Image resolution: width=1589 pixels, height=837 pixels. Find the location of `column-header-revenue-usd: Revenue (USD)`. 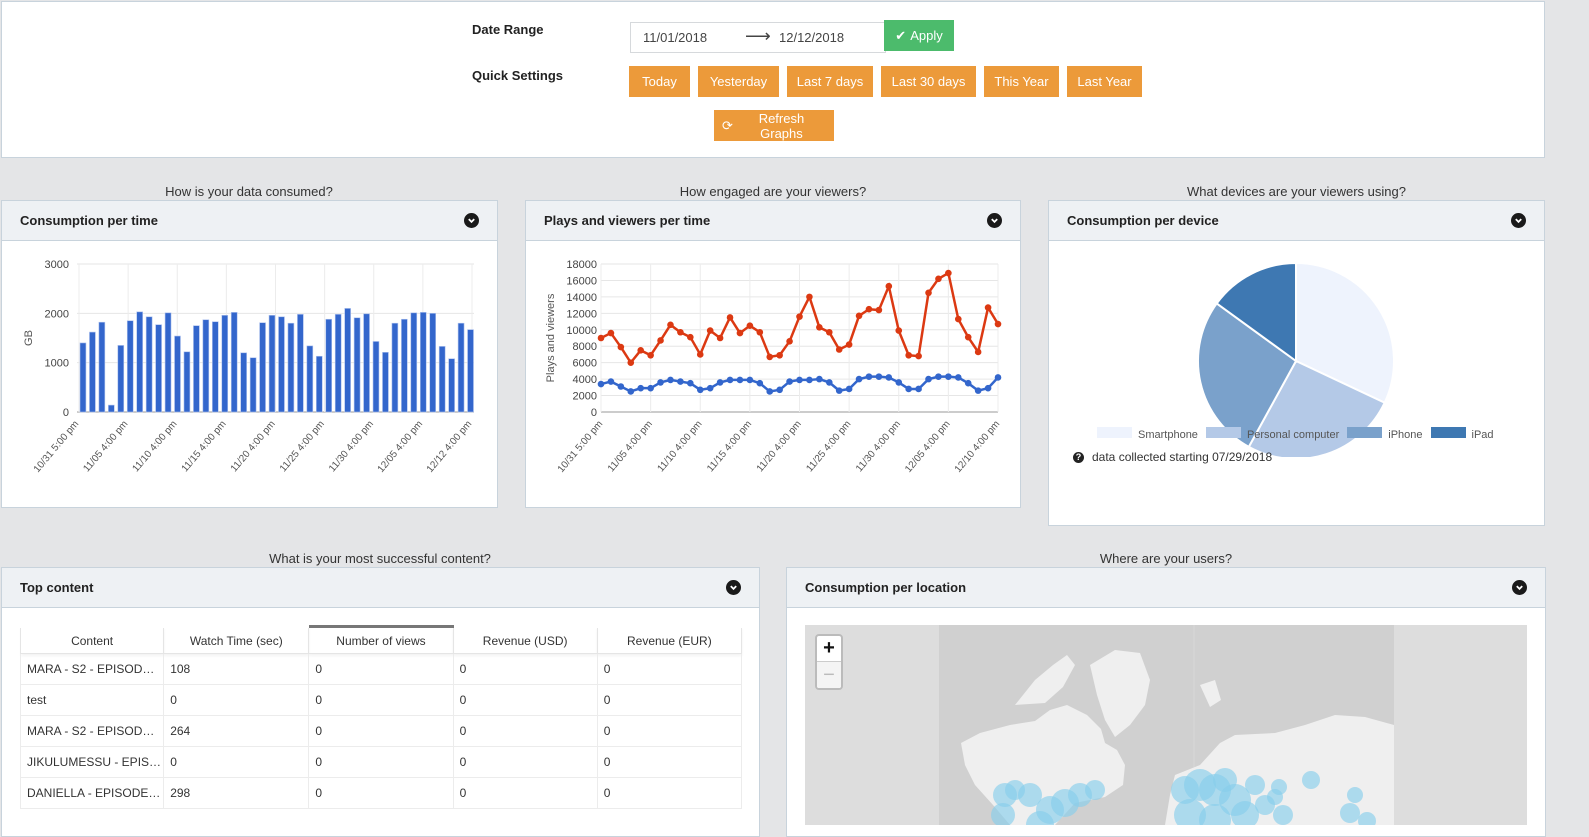

column-header-revenue-usd: Revenue (USD) is located at coordinates (525, 640).